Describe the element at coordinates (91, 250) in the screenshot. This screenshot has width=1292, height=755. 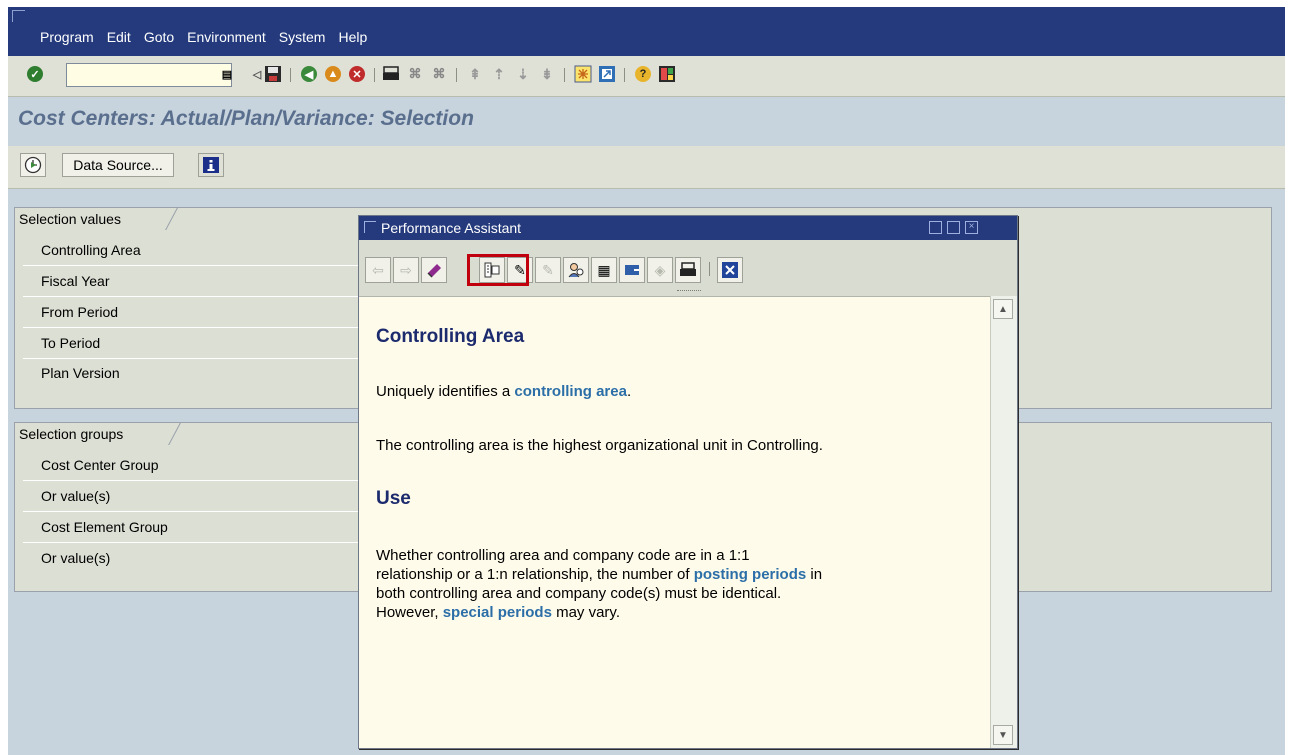
I see `field-label-controlling-area: Controlling Area` at that location.